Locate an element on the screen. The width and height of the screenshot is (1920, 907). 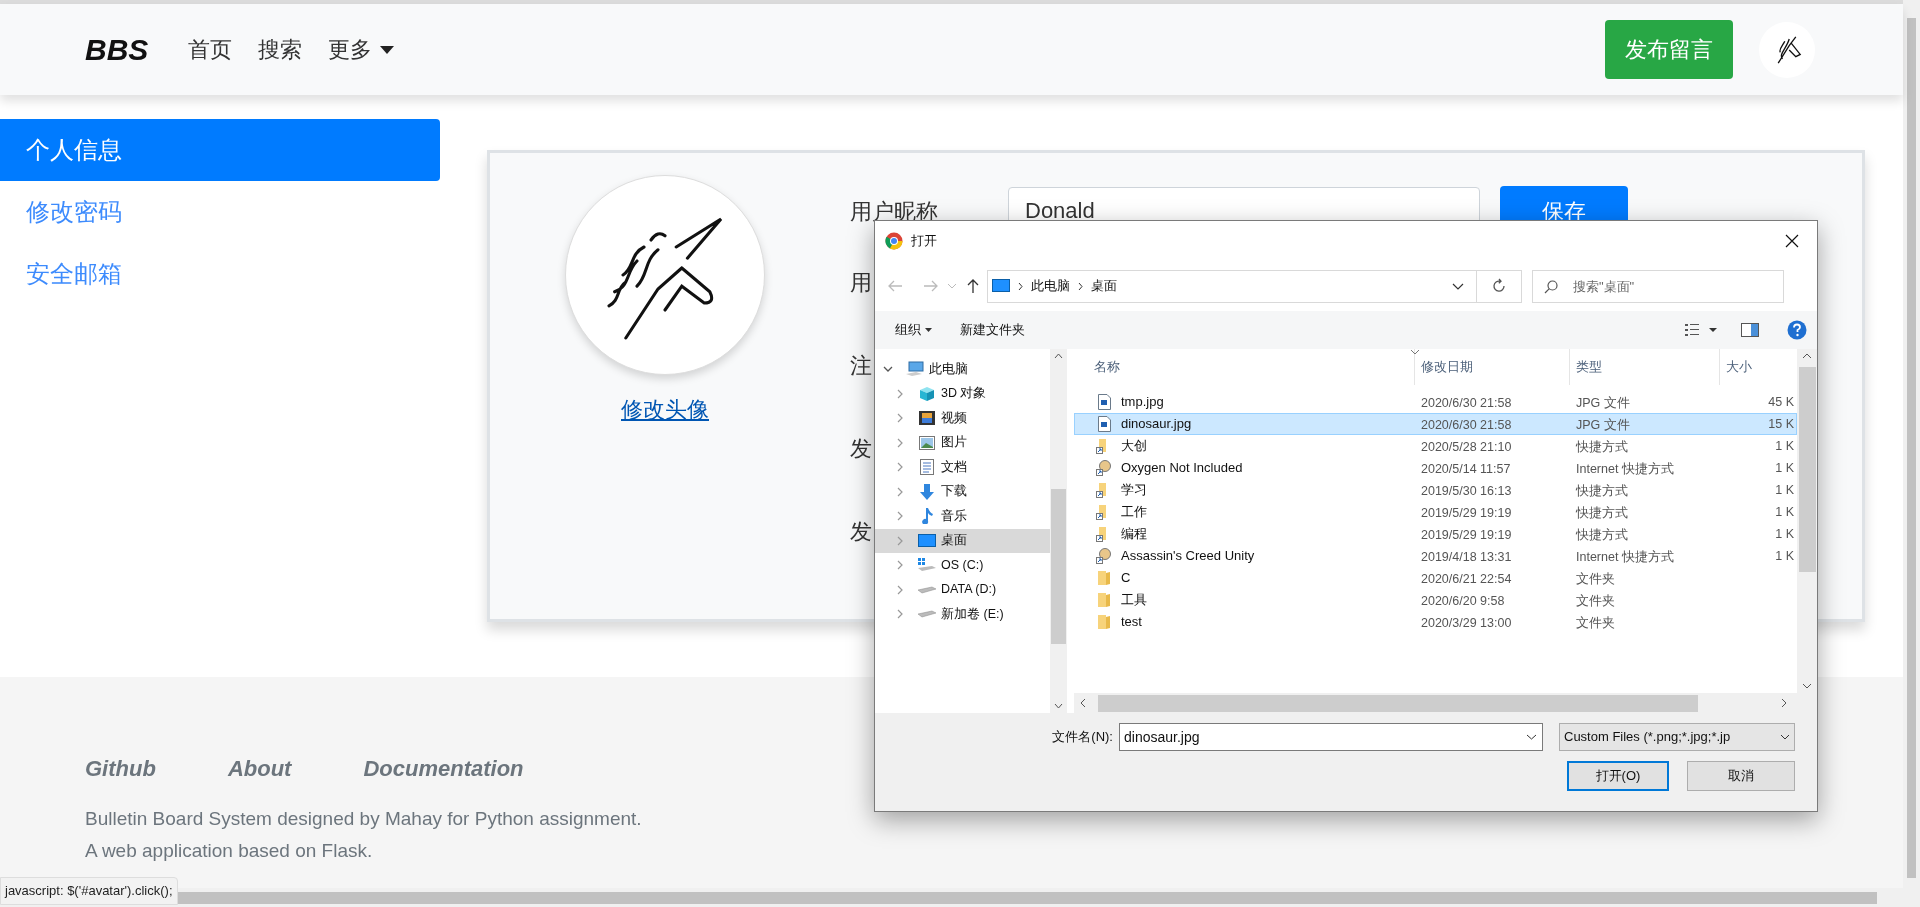
file-date: 2019/5/30 16:13 is located at coordinates (1466, 491).